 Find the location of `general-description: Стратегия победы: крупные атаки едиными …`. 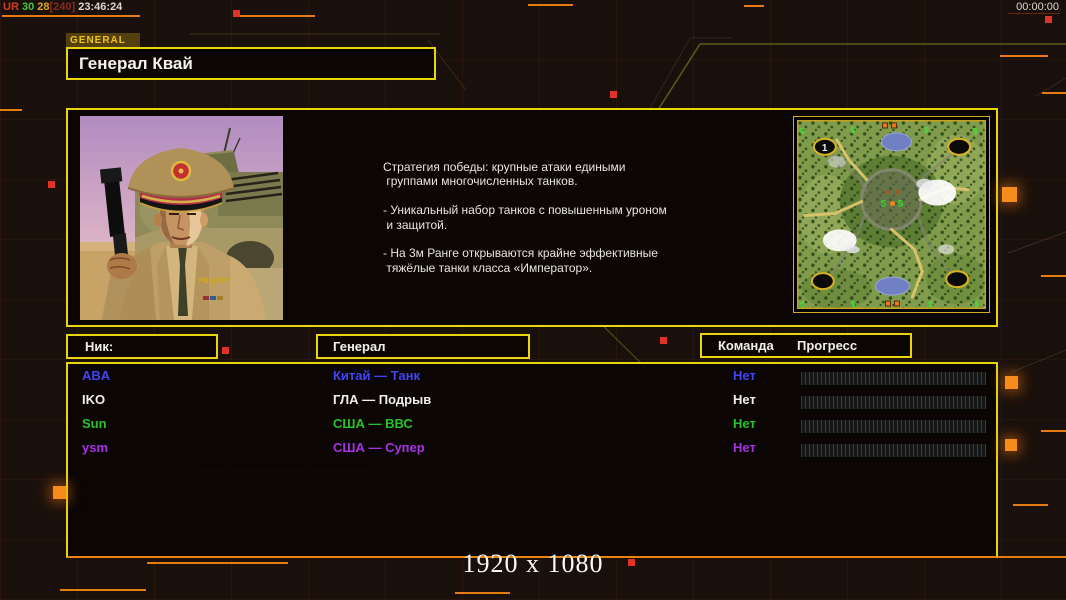

general-description: Стратегия победы: крупные атаки едиными … is located at coordinates (525, 217).